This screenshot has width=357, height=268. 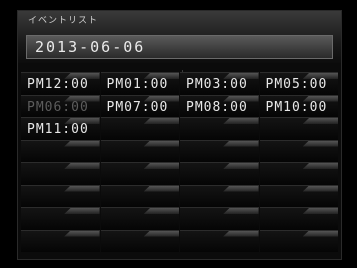 I want to click on event-time-label: PM12:00, so click(x=58, y=84).